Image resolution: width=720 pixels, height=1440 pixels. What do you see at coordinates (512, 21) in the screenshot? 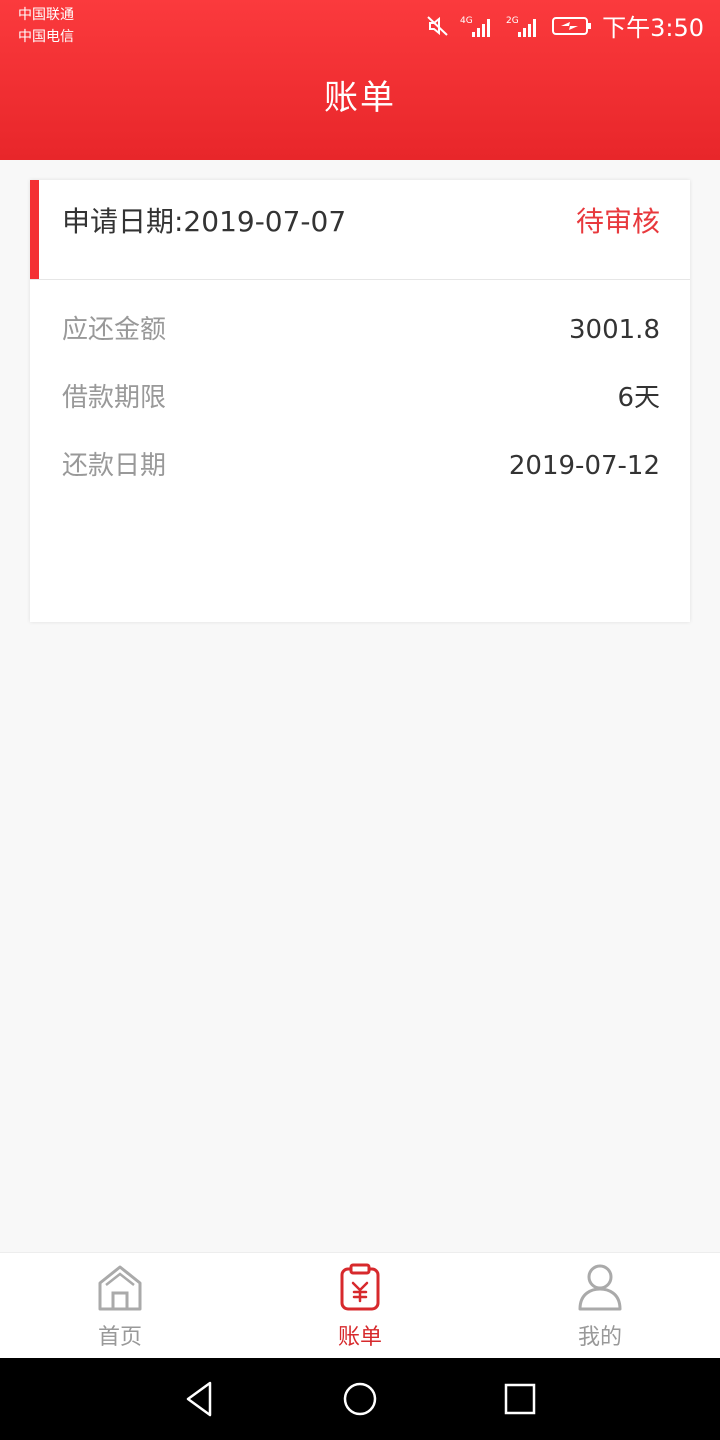
I see `net-label-2g: 2G` at bounding box center [512, 21].